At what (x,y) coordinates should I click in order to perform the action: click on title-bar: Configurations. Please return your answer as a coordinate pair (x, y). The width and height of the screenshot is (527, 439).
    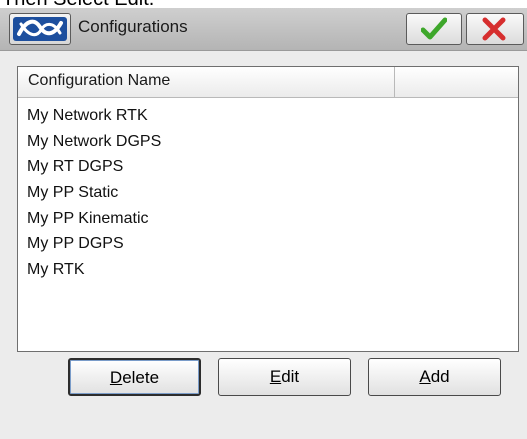
    Looking at the image, I should click on (263, 29).